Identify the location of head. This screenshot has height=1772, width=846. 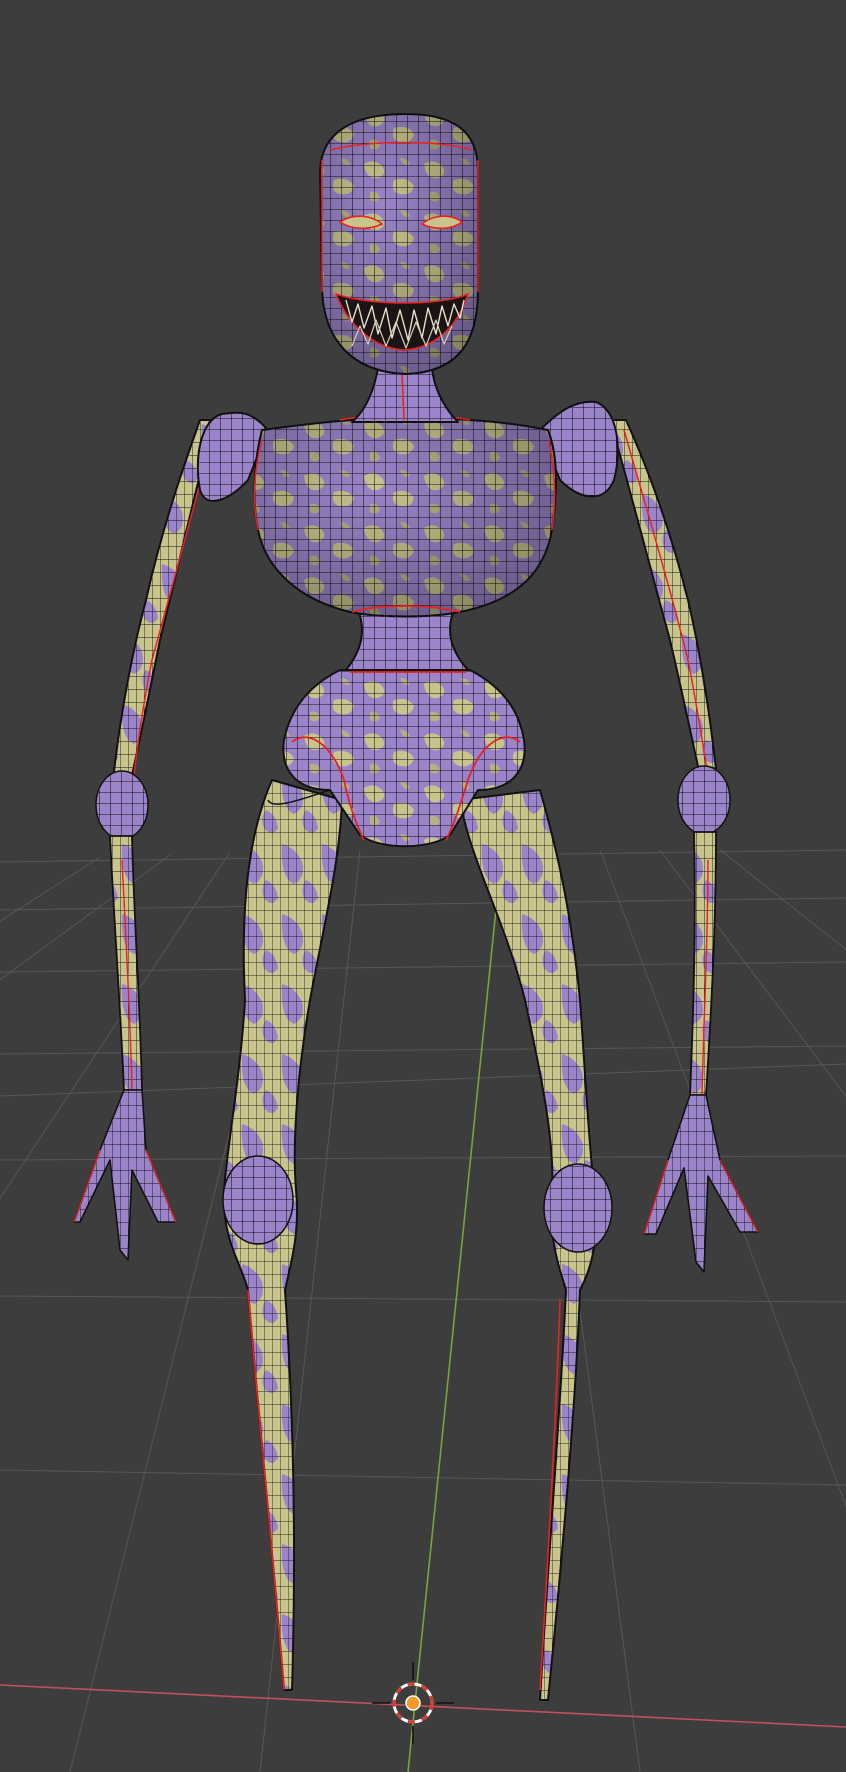
(399, 244).